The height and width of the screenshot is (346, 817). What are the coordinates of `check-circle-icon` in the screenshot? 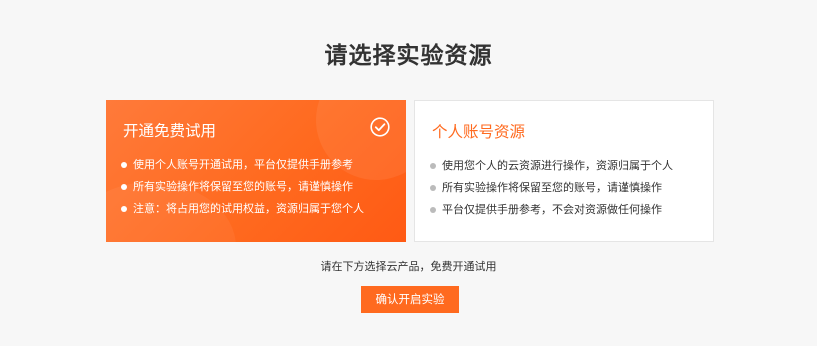 It's located at (380, 127).